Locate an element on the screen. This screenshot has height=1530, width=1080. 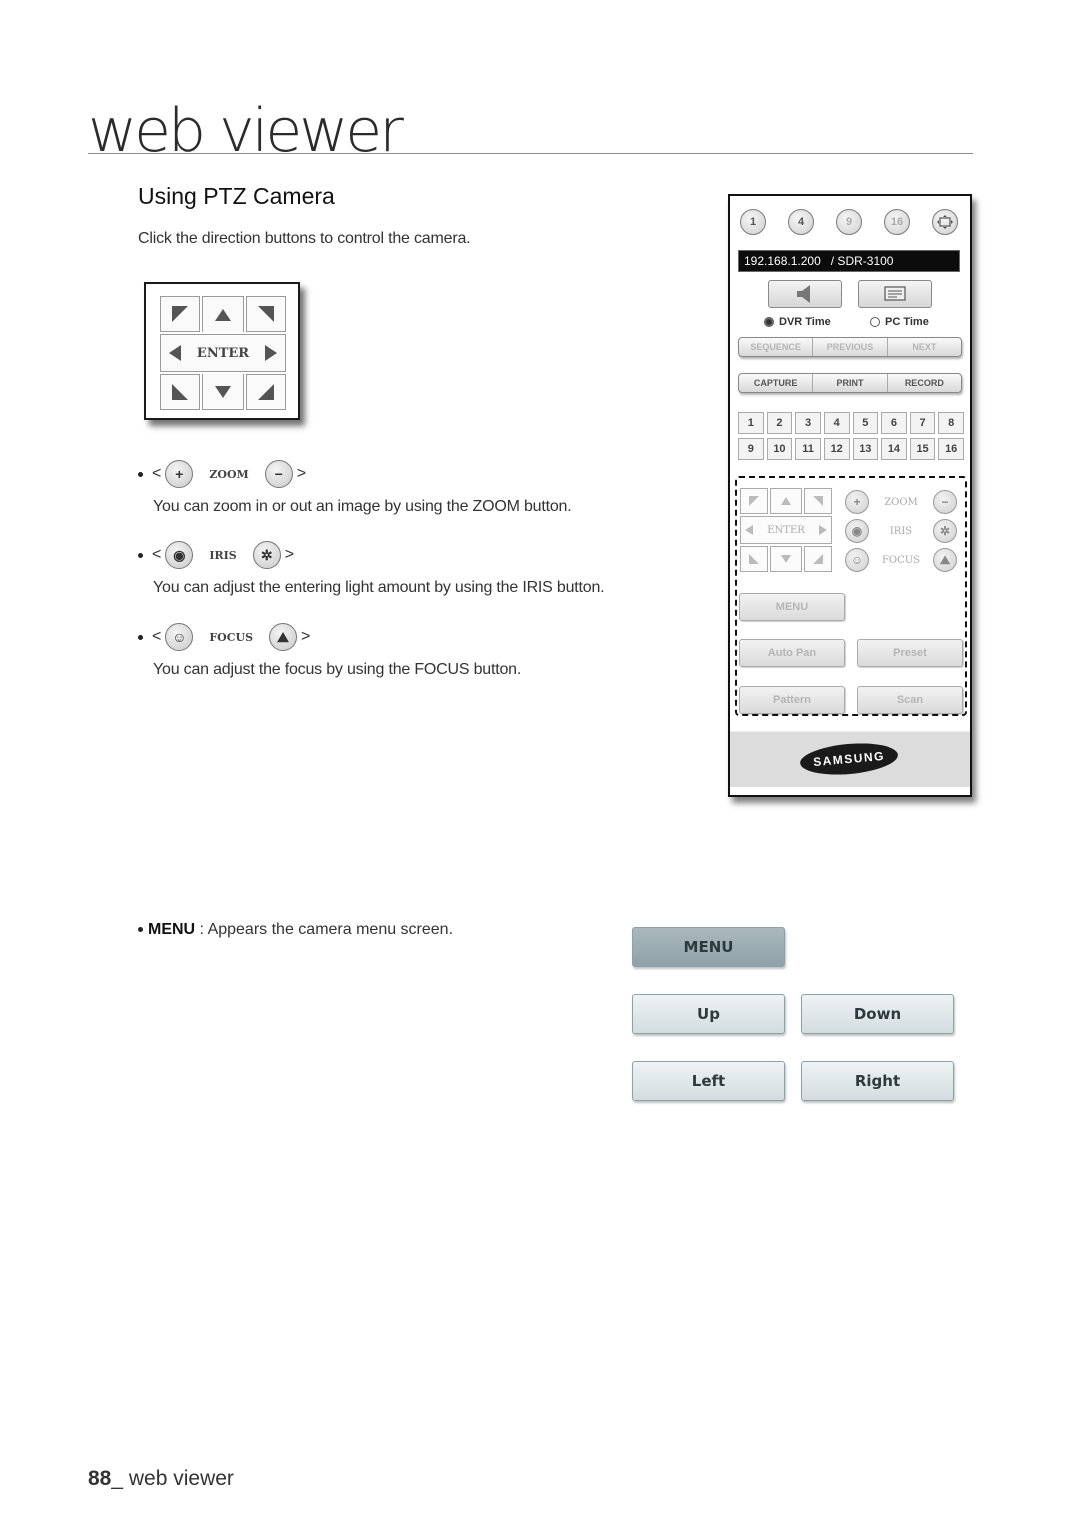
channel-button: 16 is located at coordinates (951, 449).